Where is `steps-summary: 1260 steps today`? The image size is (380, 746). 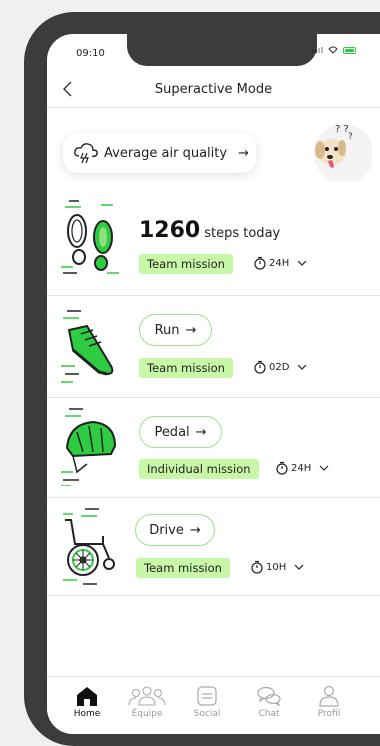 steps-summary: 1260 steps today is located at coordinates (209, 230).